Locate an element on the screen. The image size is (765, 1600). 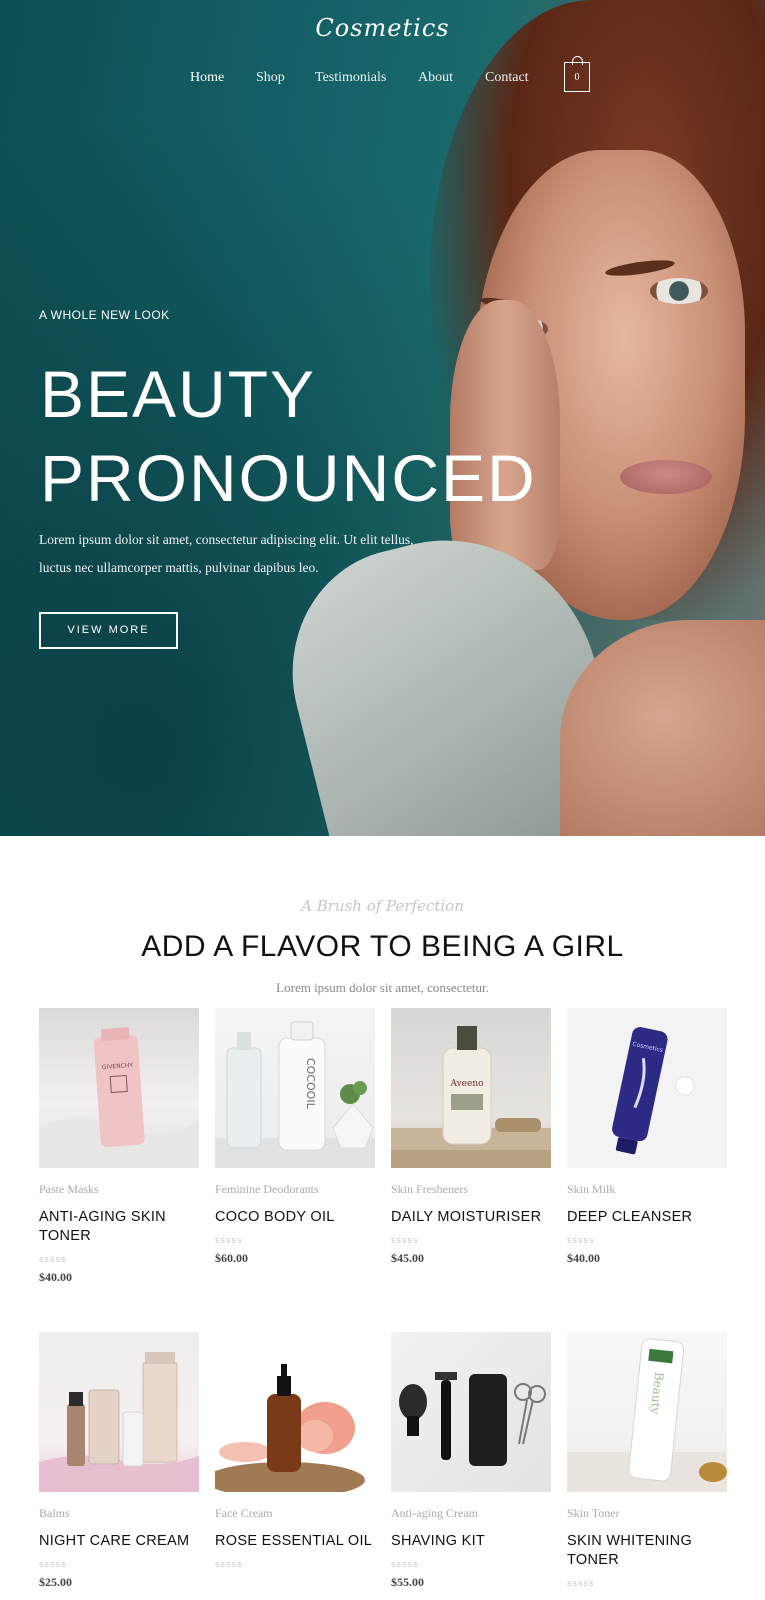
product-category: Skin Milk is located at coordinates (647, 1190).